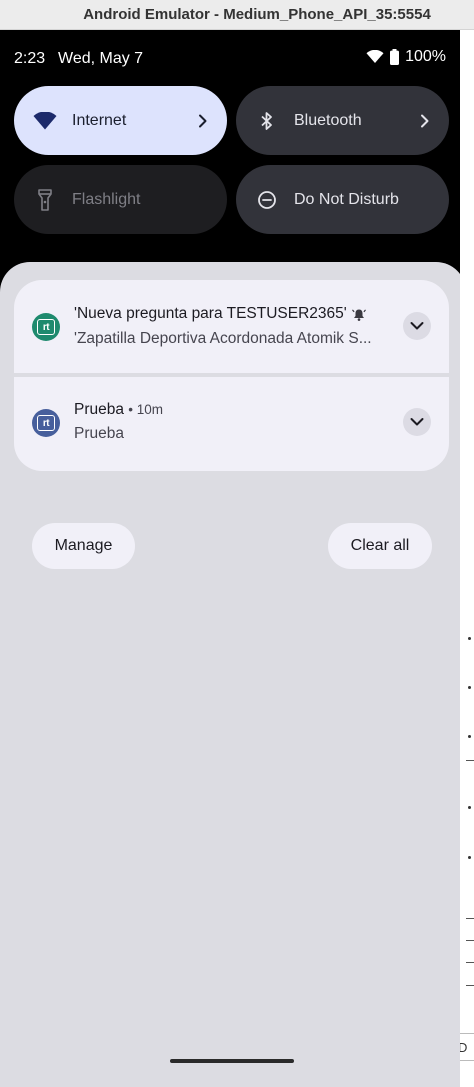 This screenshot has width=474, height=1087. Describe the element at coordinates (99, 409) in the screenshot. I see `notification-app-name: Prueba` at that location.